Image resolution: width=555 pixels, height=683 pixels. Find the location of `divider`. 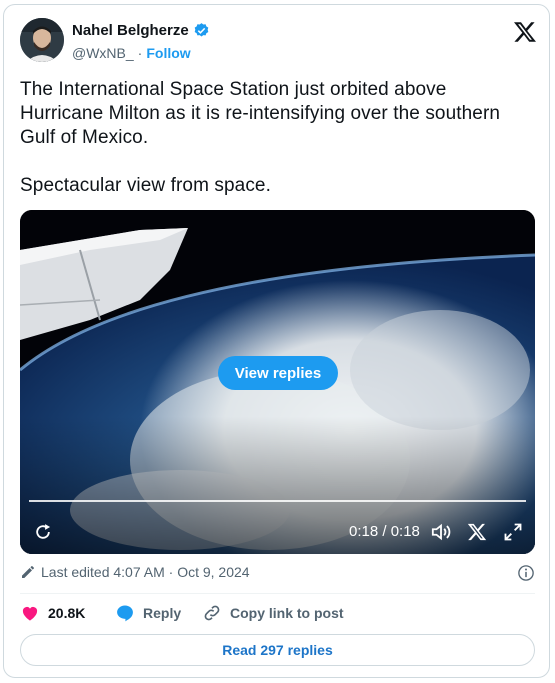

divider is located at coordinates (277, 593).